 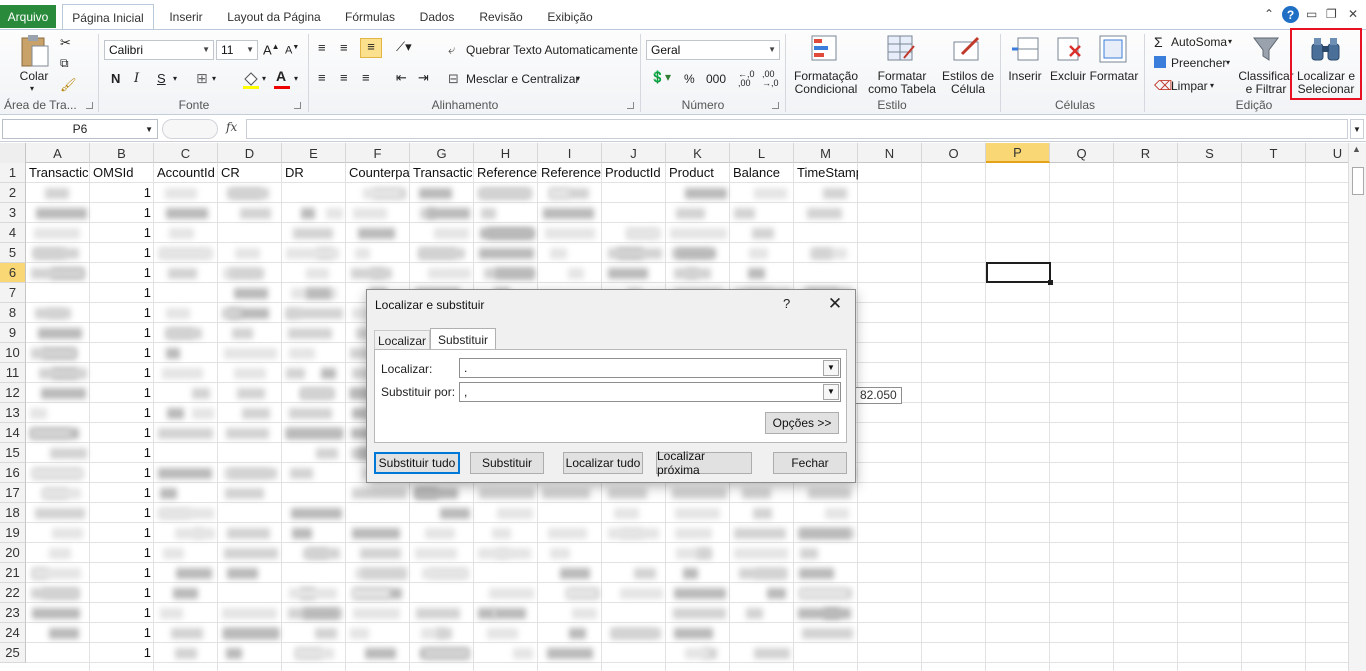 What do you see at coordinates (159, 50) in the screenshot?
I see `font-name-combo: Calibri ▼` at bounding box center [159, 50].